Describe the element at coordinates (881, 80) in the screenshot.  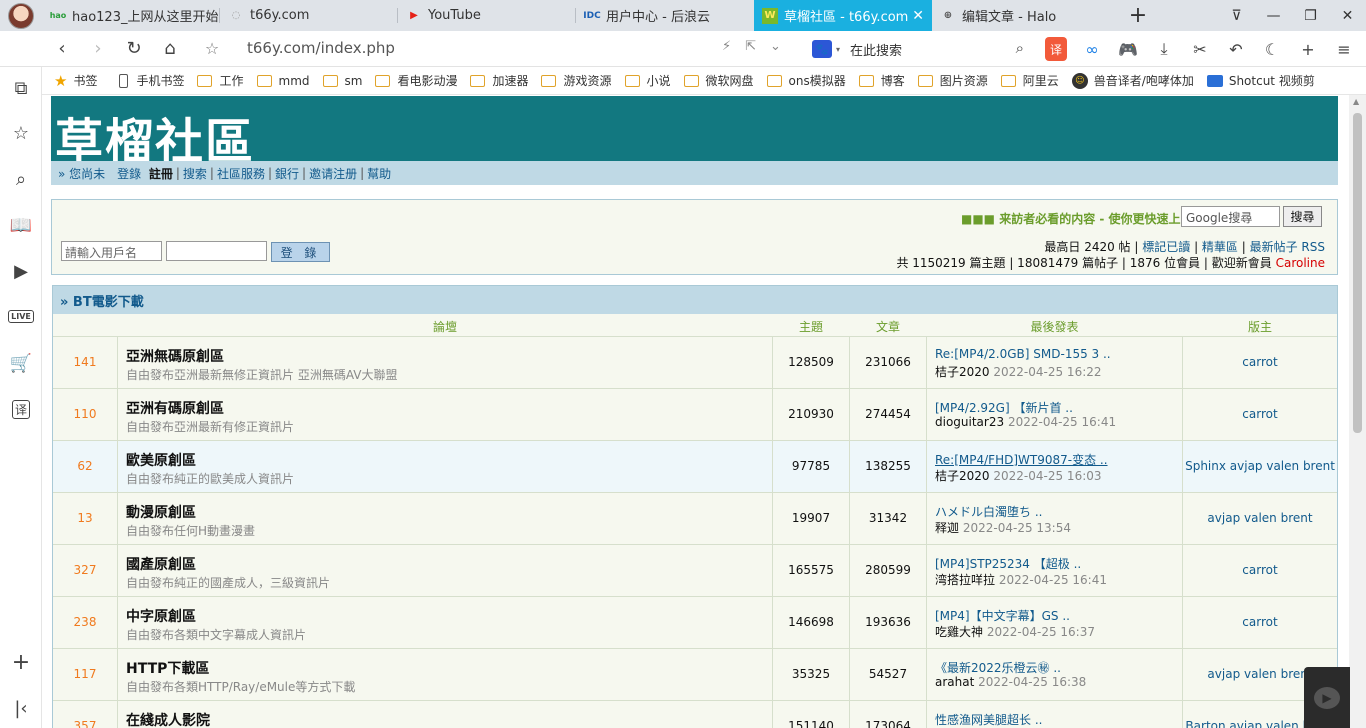
I see `bookmark-item: 博客` at that location.